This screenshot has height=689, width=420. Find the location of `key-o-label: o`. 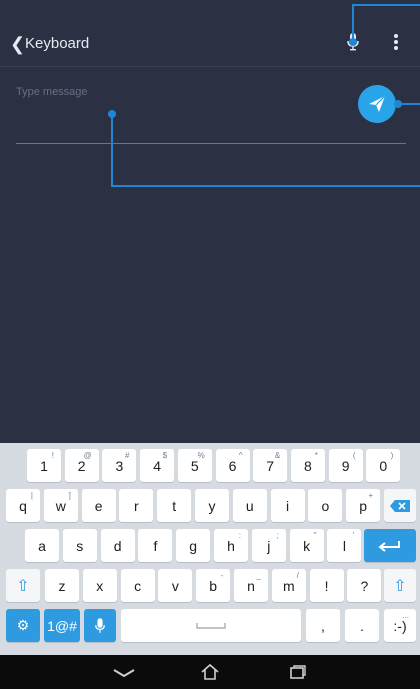

key-o-label: o is located at coordinates (325, 505).